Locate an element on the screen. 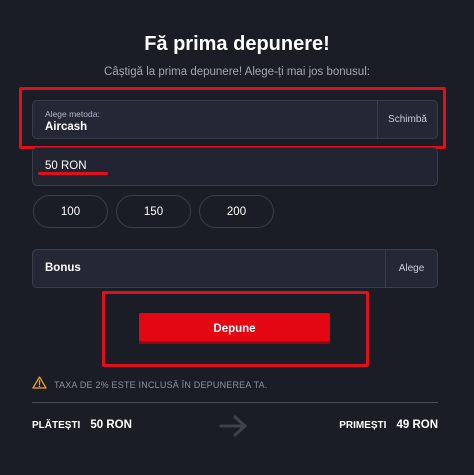 The width and height of the screenshot is (474, 475). warning-icon is located at coordinates (39, 385).